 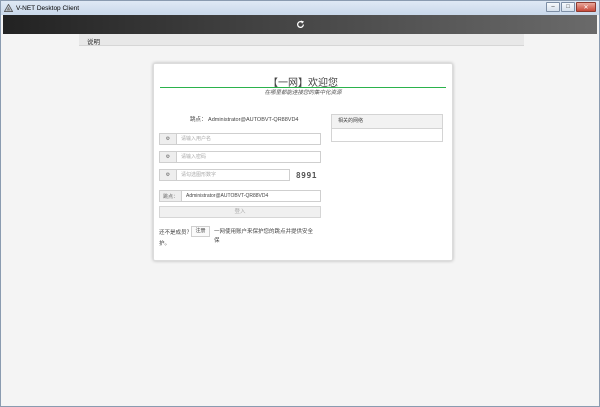 I want to click on maximize-button: □, so click(x=568, y=7).